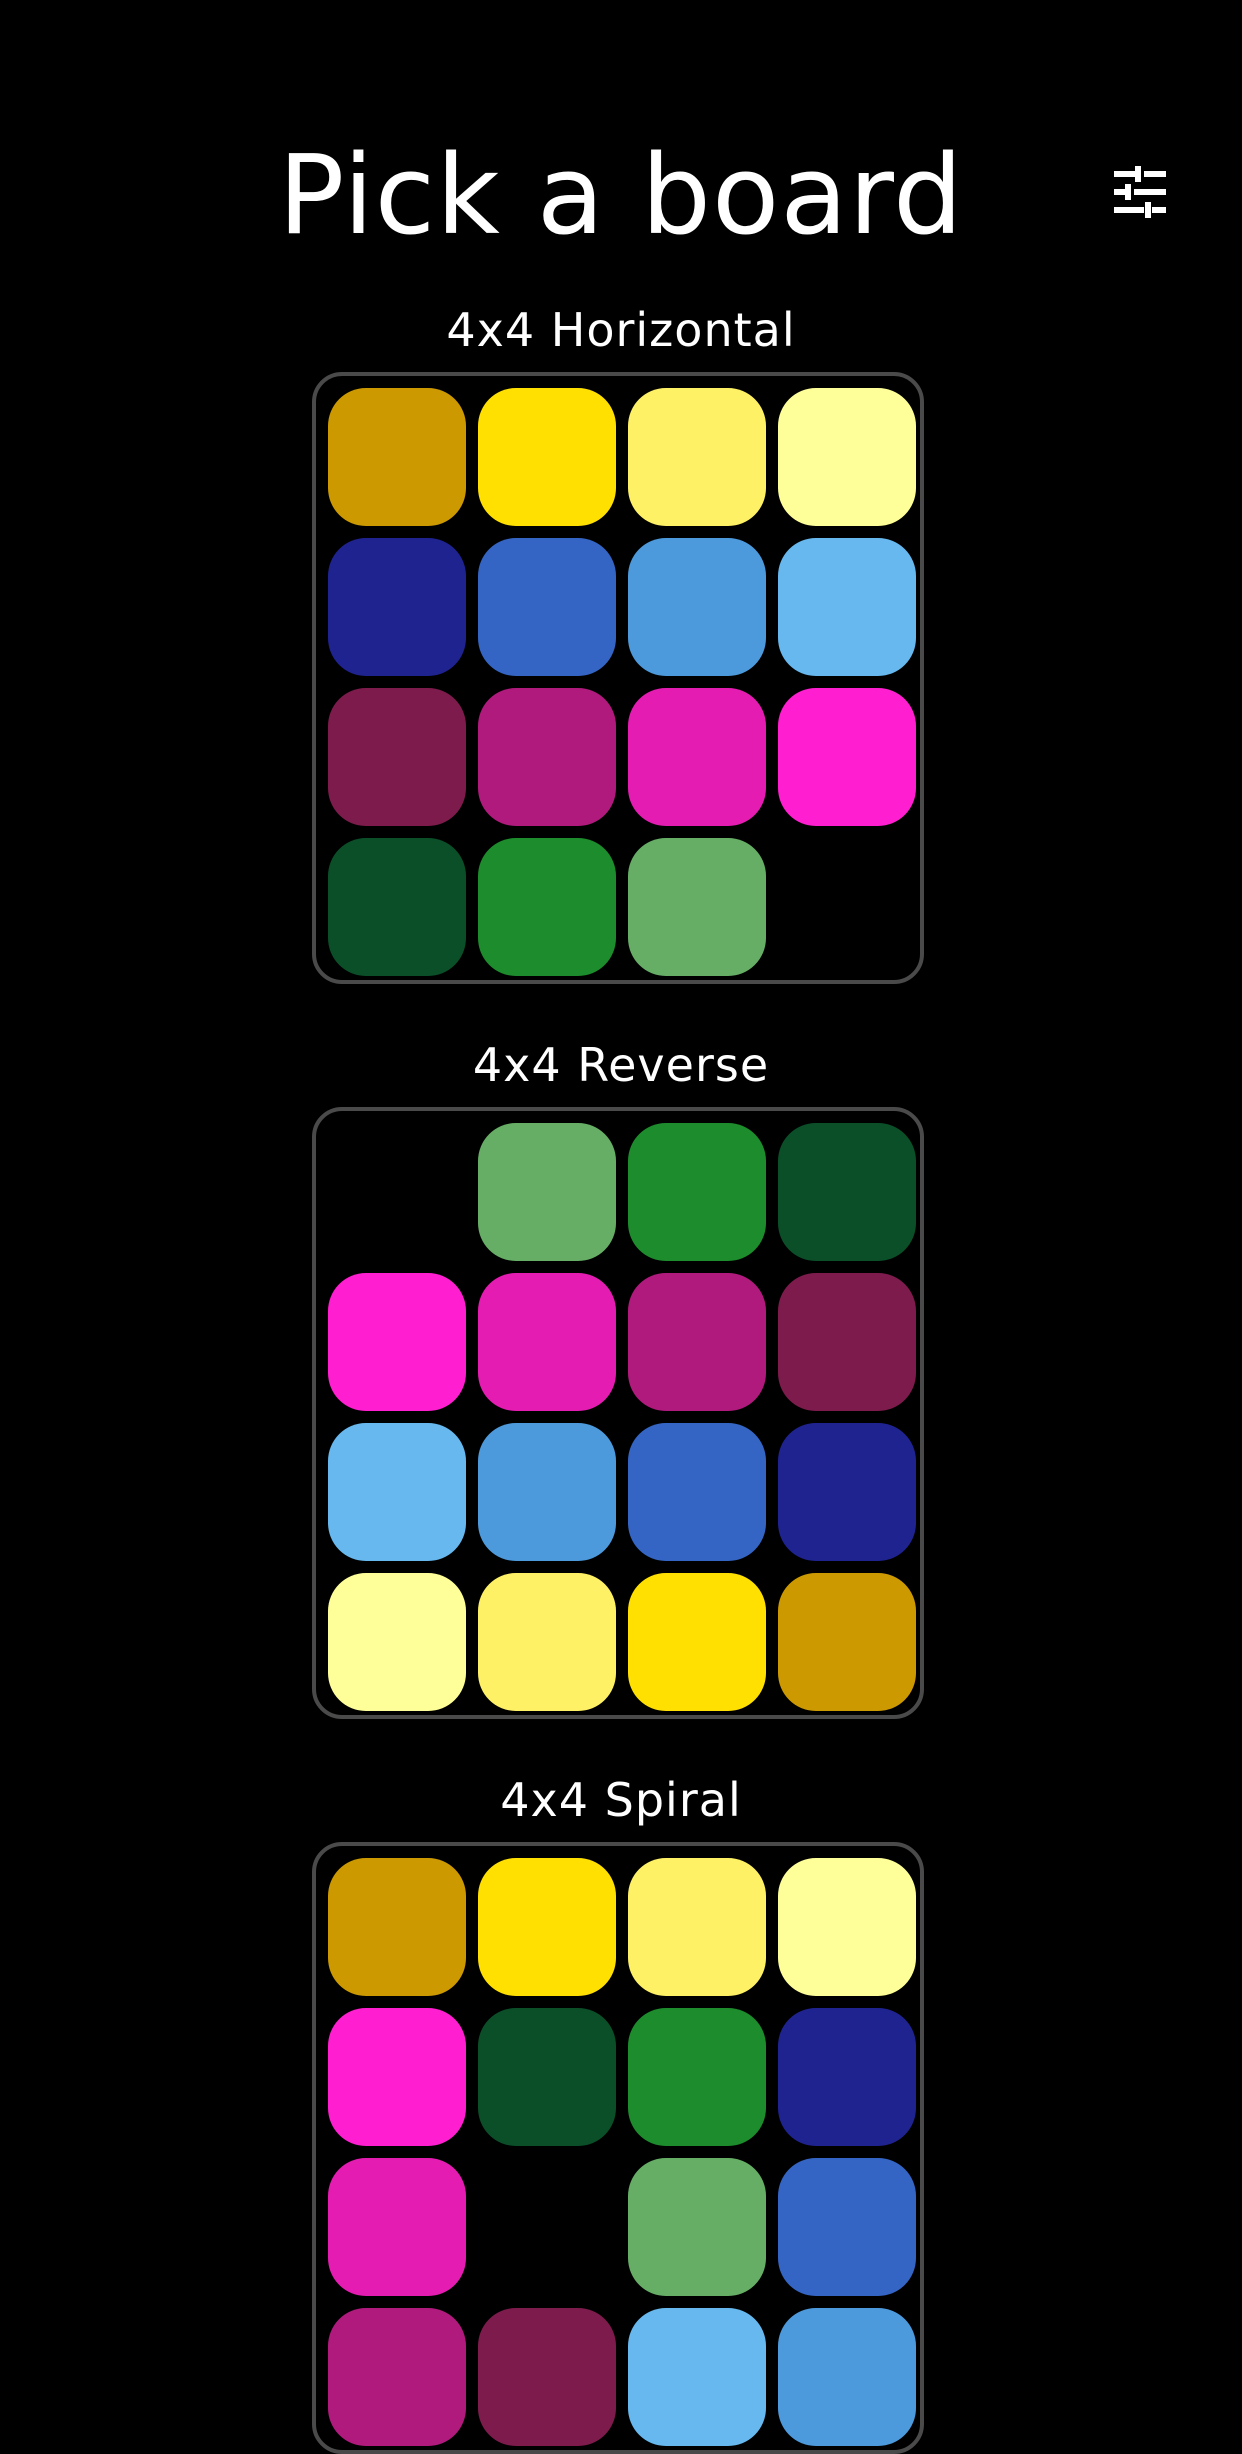  I want to click on board-label: 4x4 Spiral, so click(621, 1800).